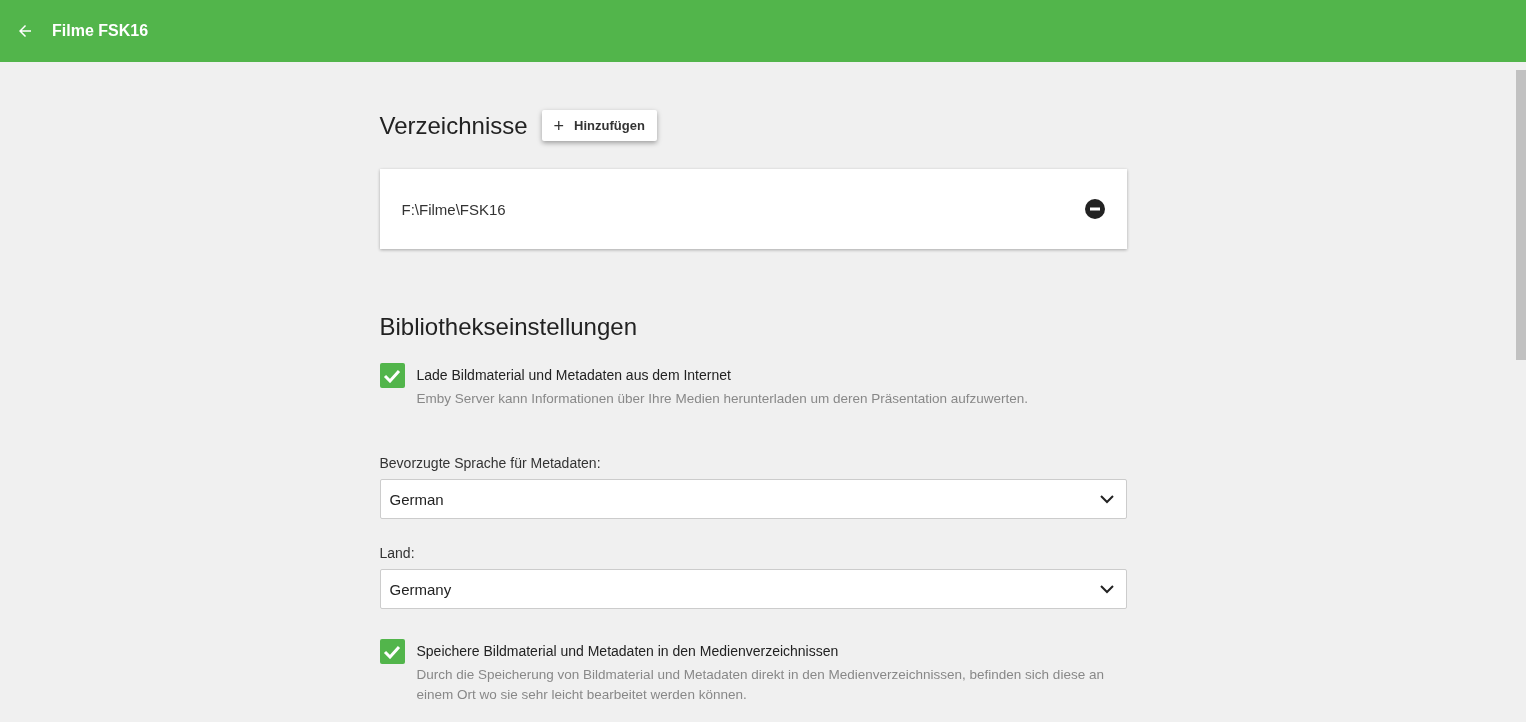 Image resolution: width=1526 pixels, height=722 pixels. Describe the element at coordinates (599, 125) in the screenshot. I see `add-button: + Hinzufügen` at that location.